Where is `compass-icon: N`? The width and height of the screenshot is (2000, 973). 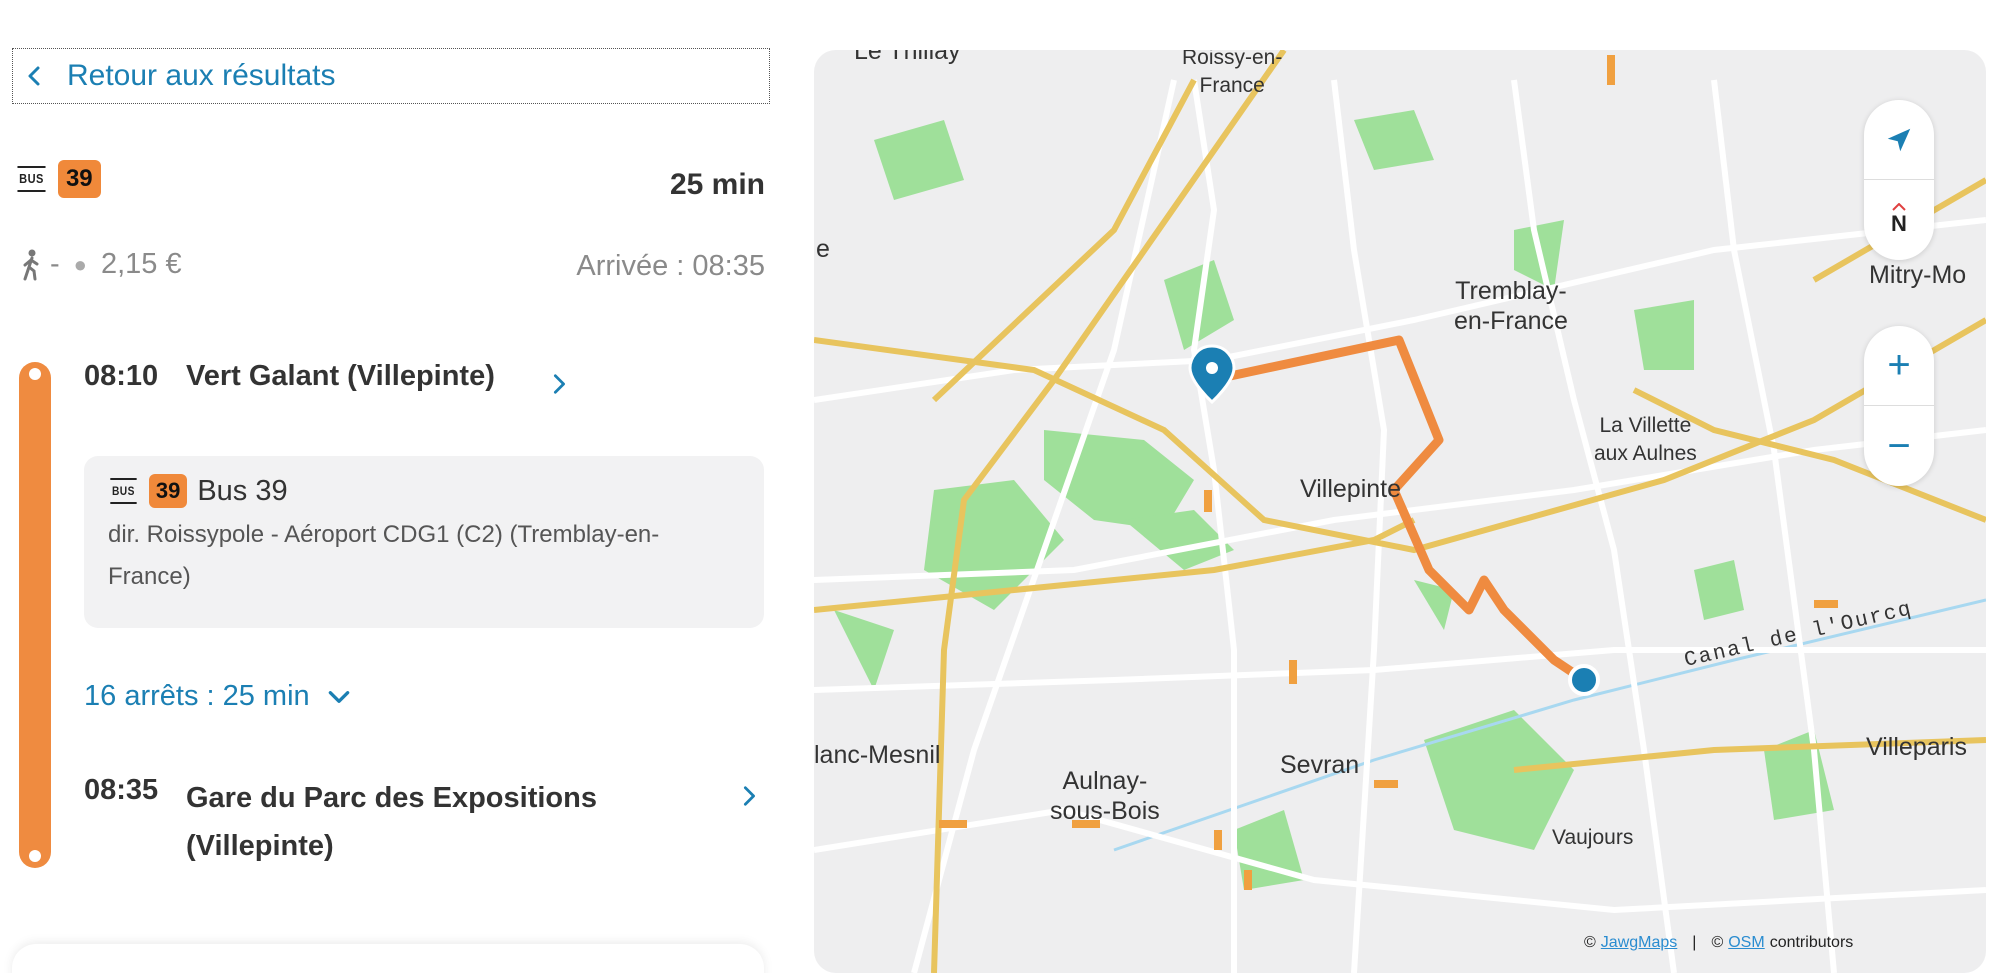
compass-icon: N is located at coordinates (1899, 220).